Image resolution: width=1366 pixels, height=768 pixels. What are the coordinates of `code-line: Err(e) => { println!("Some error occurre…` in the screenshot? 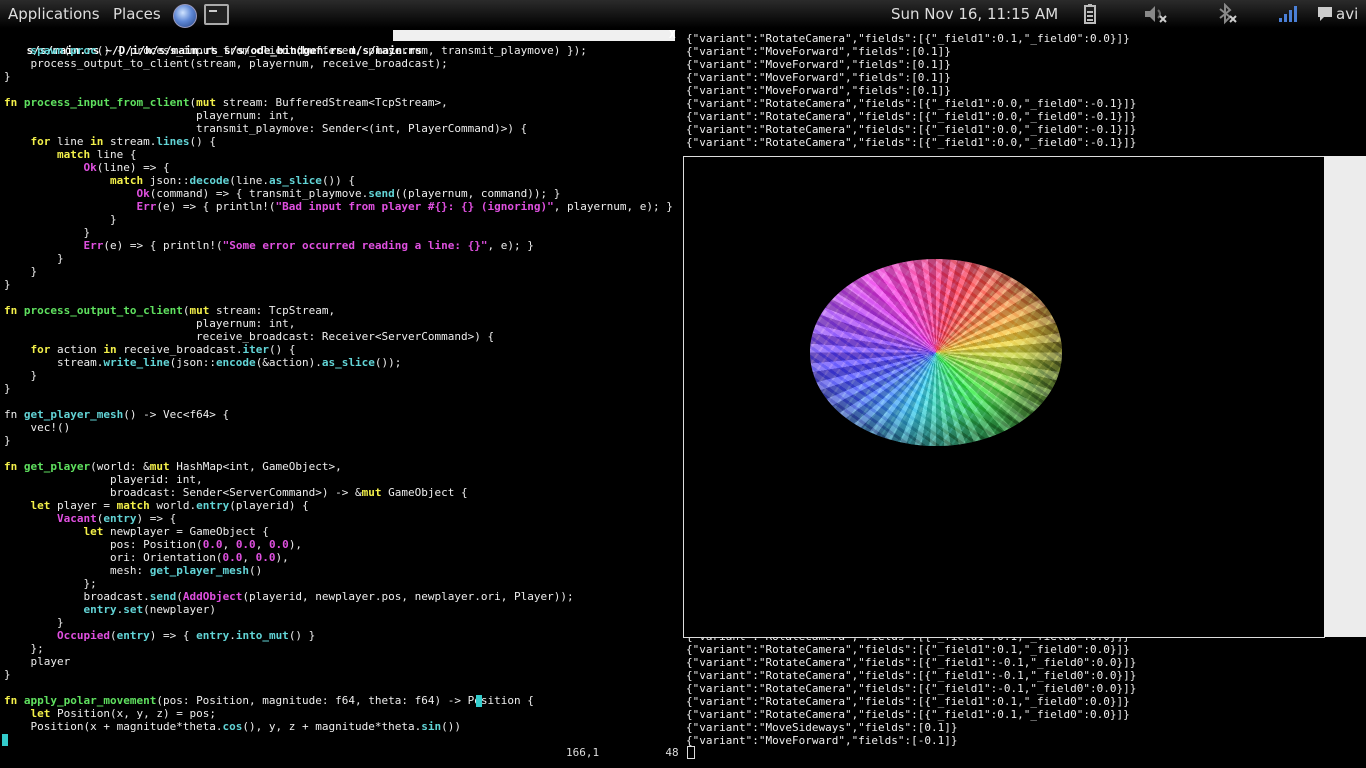 It's located at (308, 245).